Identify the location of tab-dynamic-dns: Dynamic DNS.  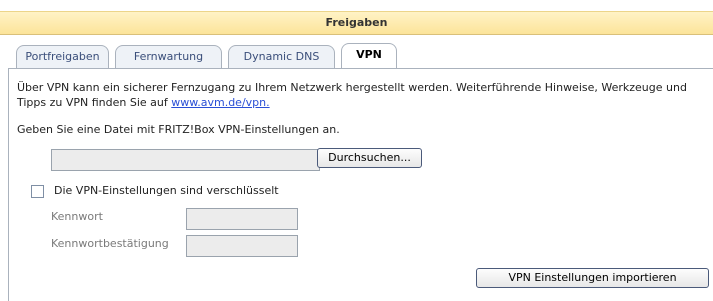
(281, 56).